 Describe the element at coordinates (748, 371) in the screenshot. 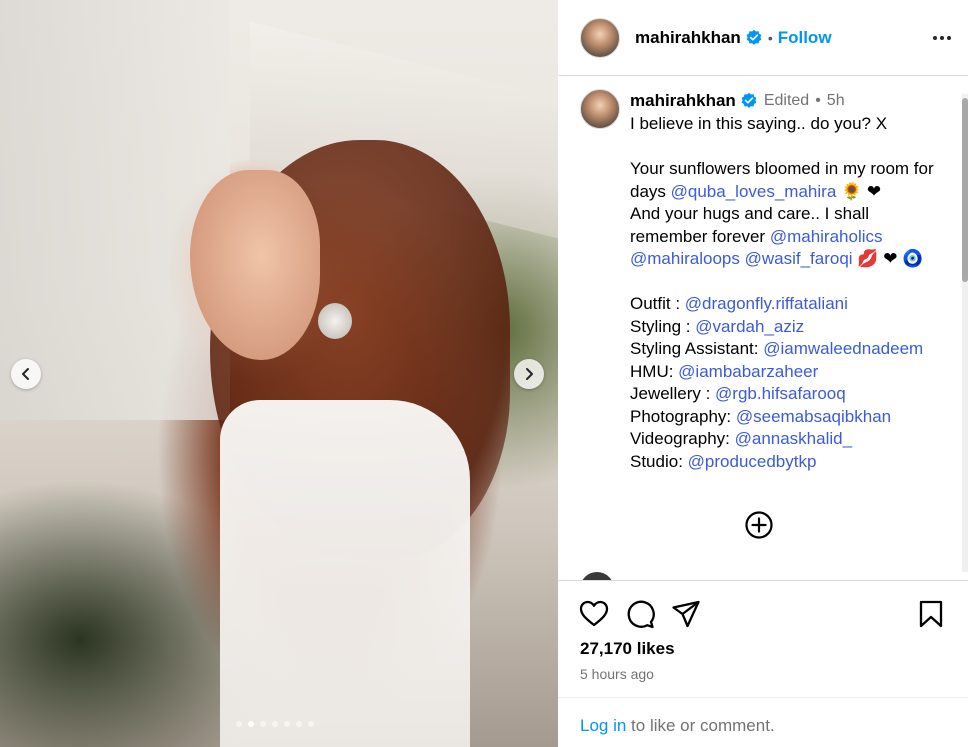

I see `mention-link: @iambabarzaheer` at that location.